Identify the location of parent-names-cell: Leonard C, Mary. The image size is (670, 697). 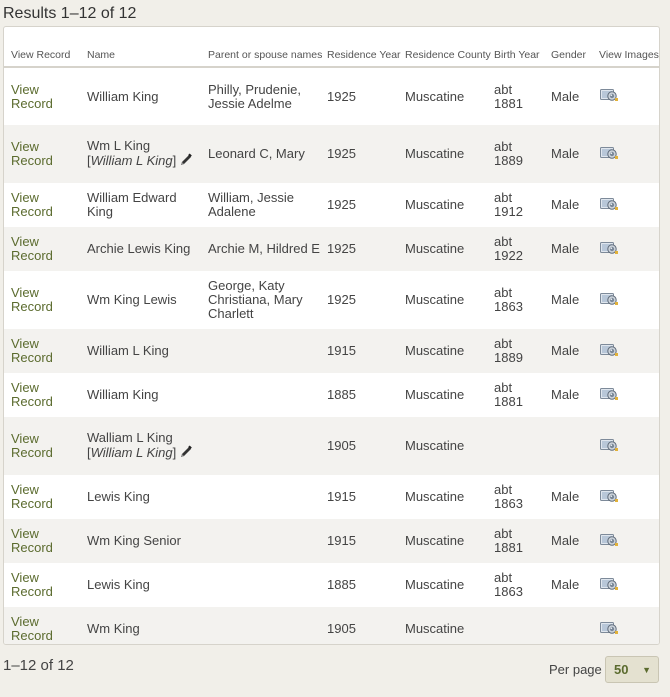
(264, 154).